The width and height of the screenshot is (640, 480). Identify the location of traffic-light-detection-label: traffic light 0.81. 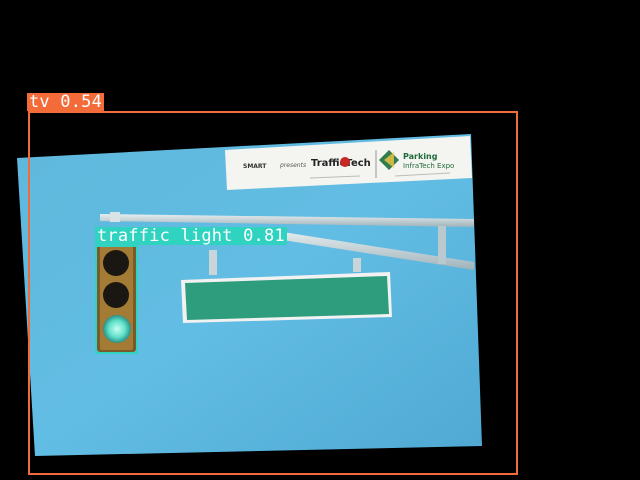
(191, 236).